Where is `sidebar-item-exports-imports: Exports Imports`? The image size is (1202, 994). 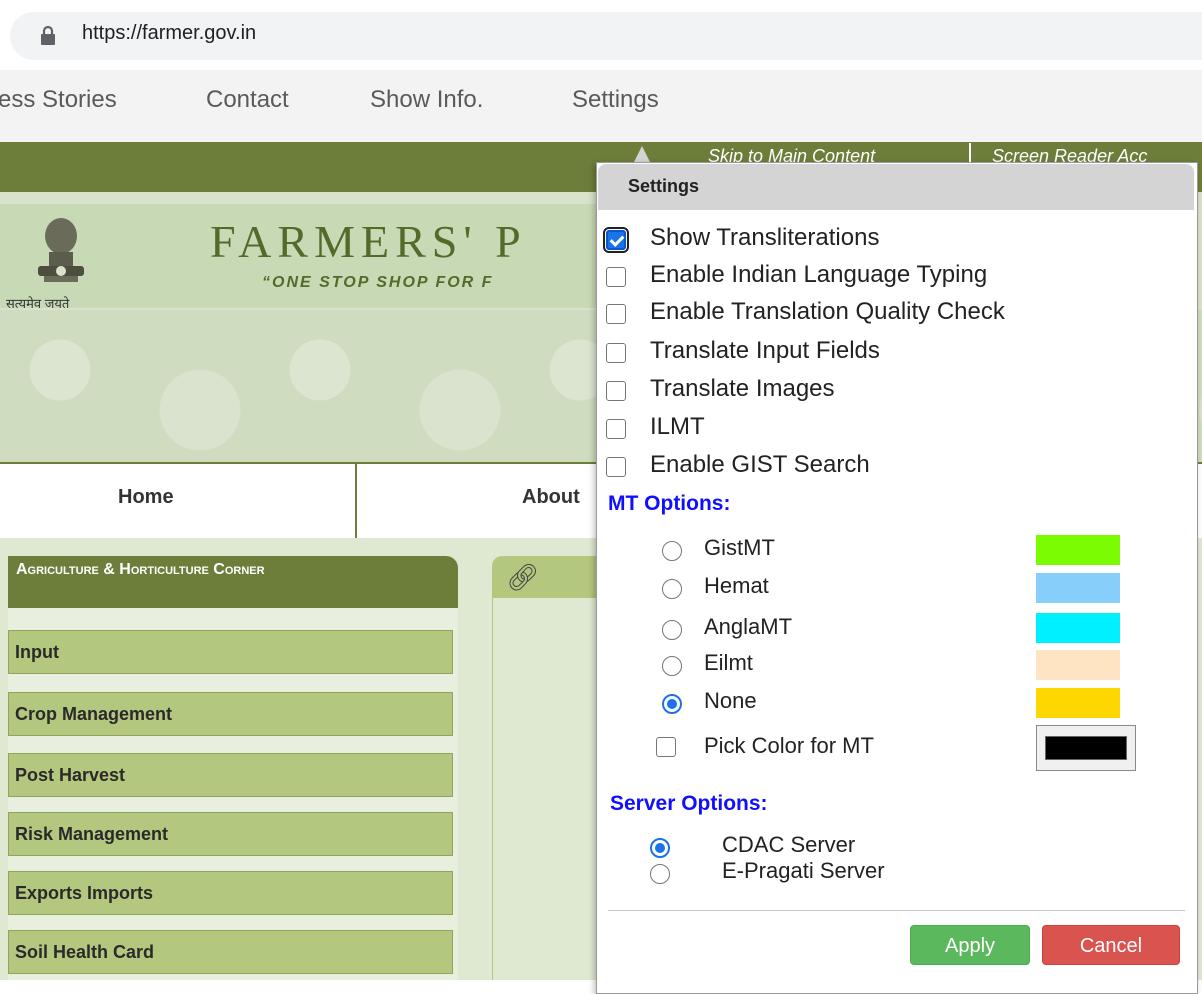
sidebar-item-exports-imports: Exports Imports is located at coordinates (230, 893).